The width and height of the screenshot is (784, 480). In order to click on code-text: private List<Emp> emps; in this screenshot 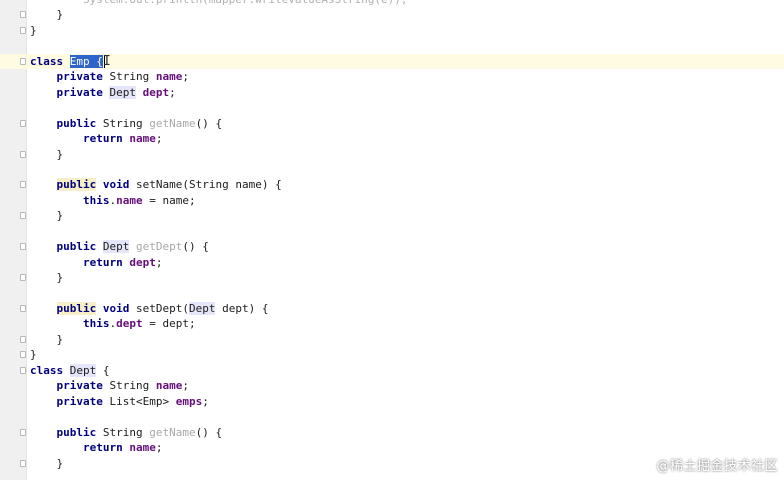, I will do `click(119, 402)`.